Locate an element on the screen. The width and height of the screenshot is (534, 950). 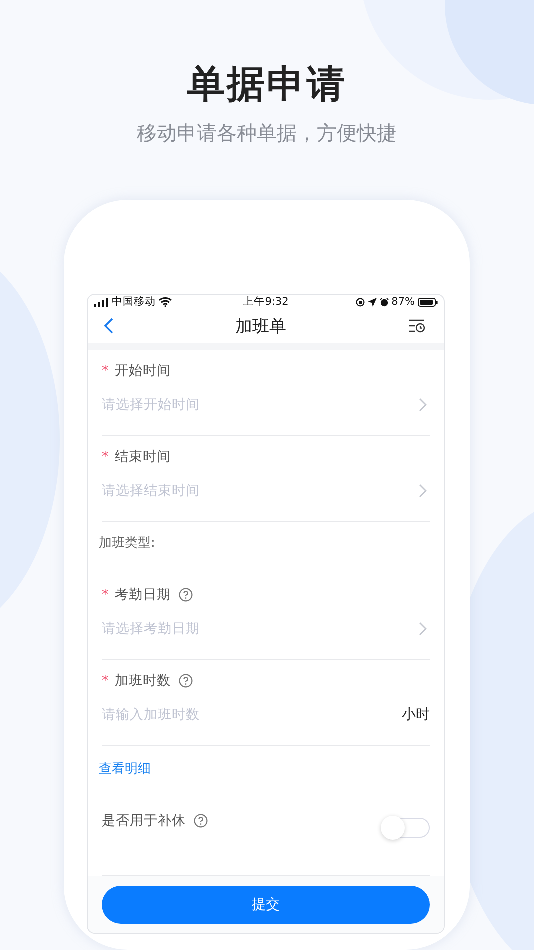
details-link: 查看明细 is located at coordinates (125, 769).